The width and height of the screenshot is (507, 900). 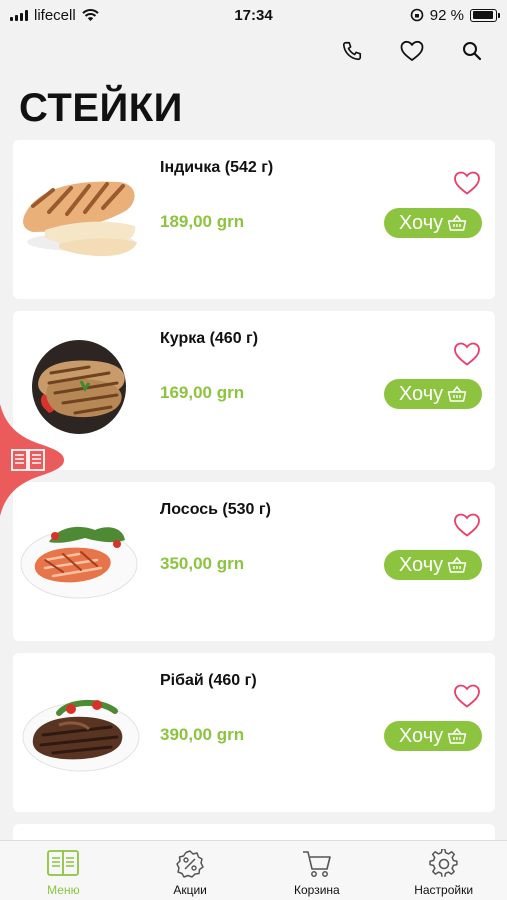 I want to click on product-name: Рібай (460 г), so click(x=208, y=680).